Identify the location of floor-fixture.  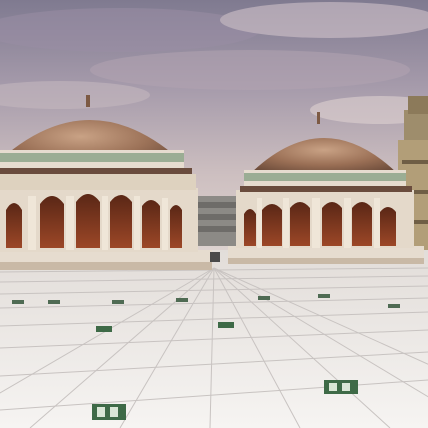
(215, 257).